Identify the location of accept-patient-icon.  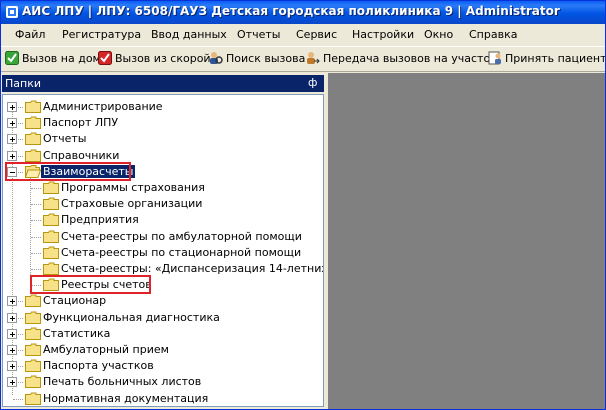
(494, 58).